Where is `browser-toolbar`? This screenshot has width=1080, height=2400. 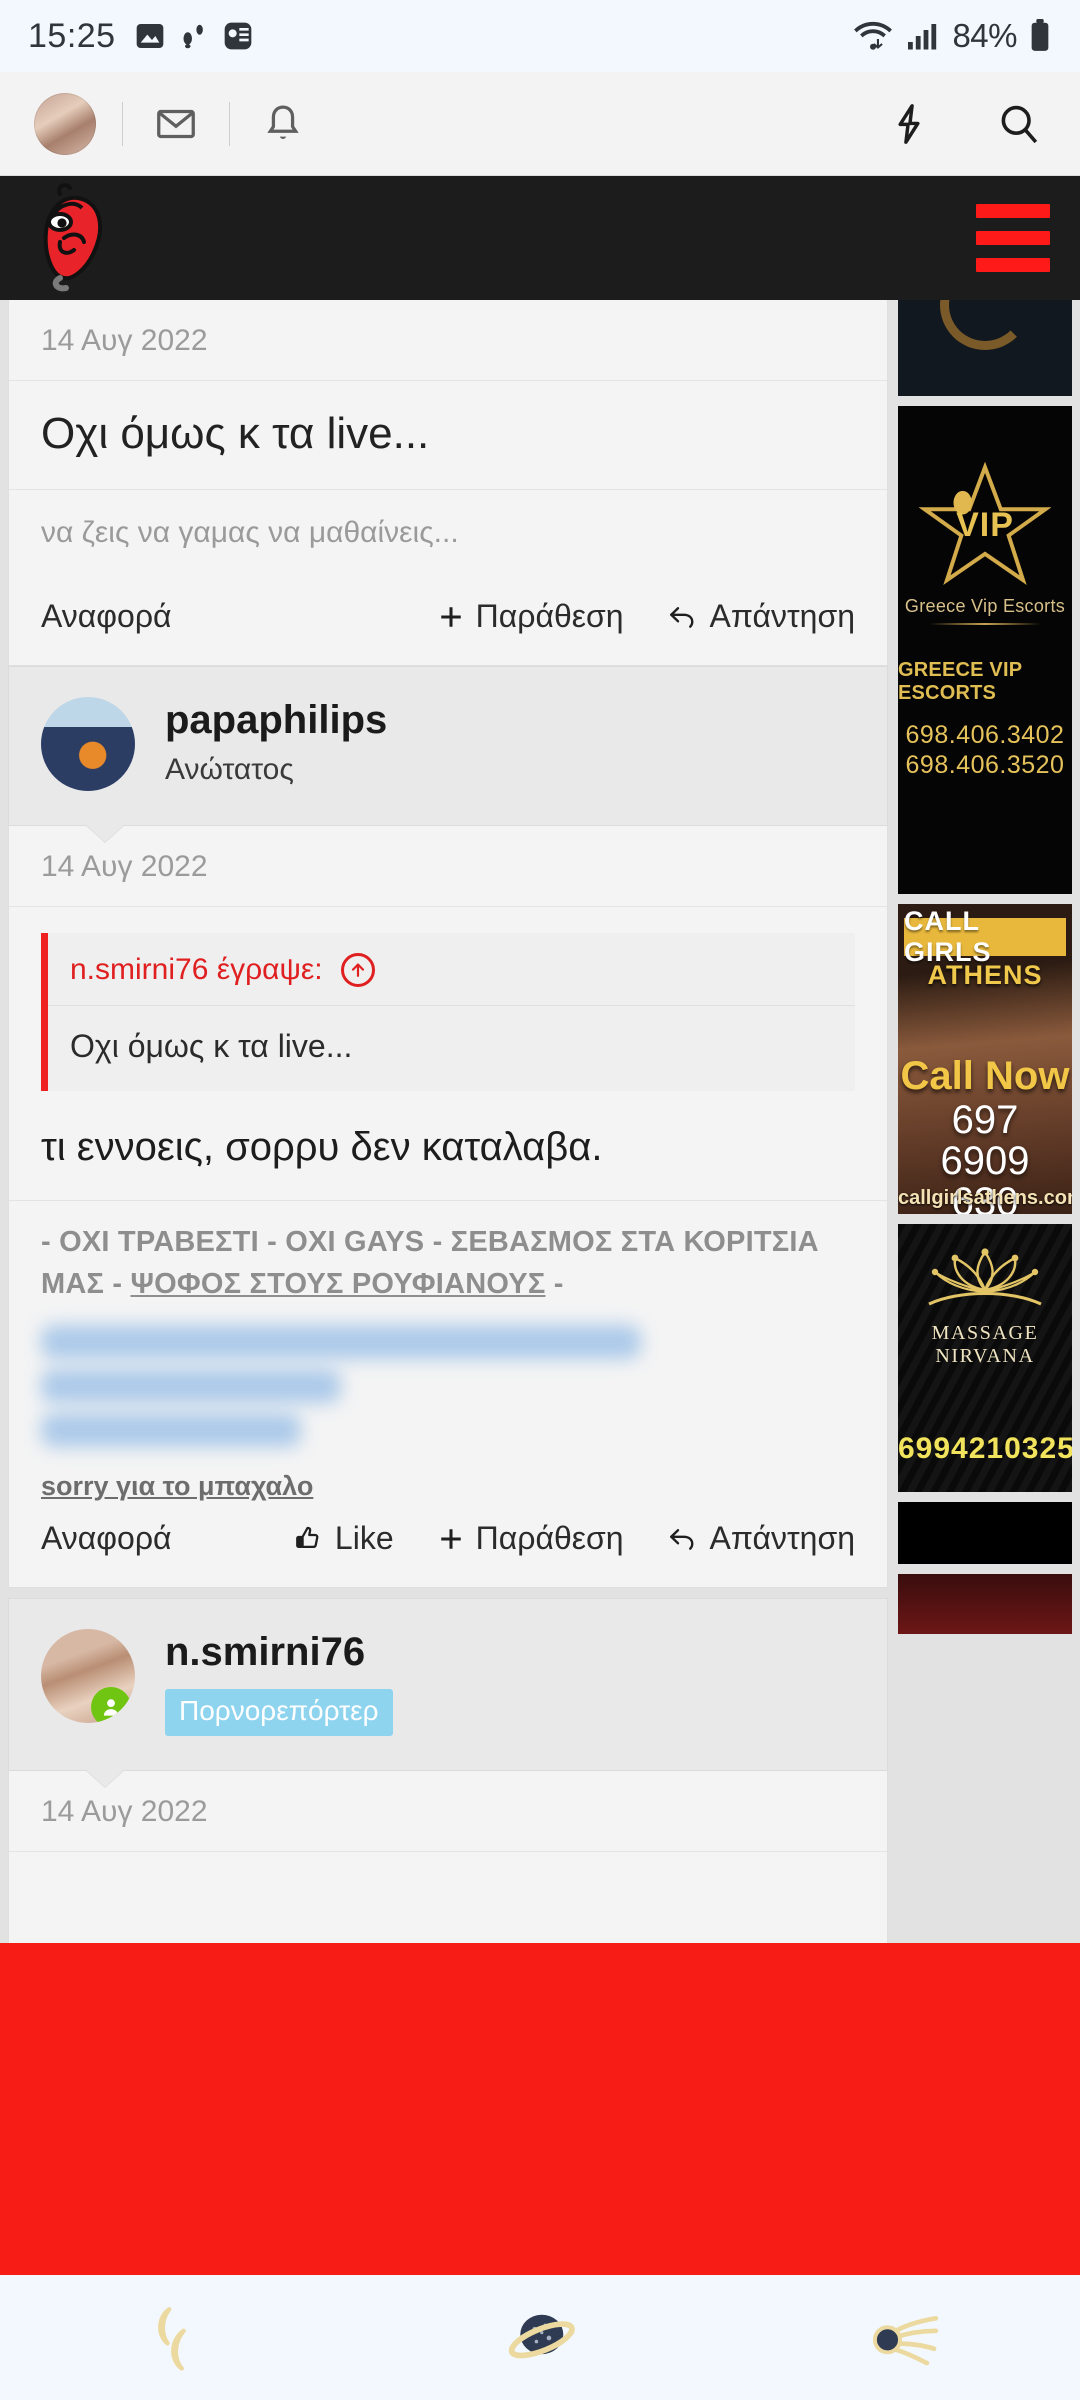 browser-toolbar is located at coordinates (540, 124).